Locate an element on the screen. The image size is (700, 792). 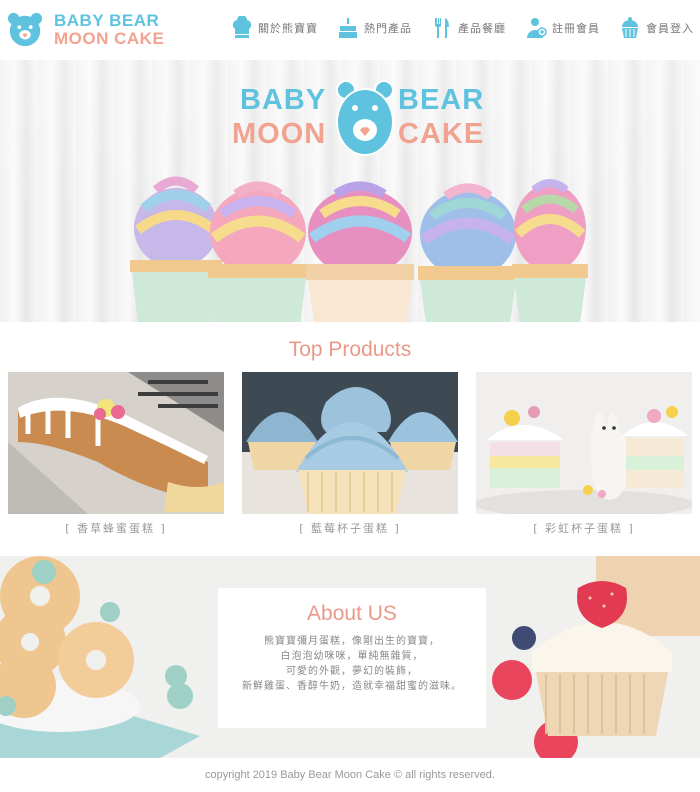
products-title: Top Products is located at coordinates (350, 349).